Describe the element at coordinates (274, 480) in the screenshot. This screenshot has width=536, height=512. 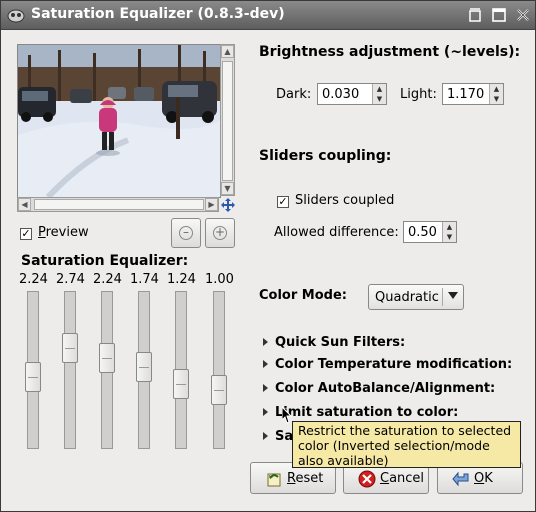
I see `reset-icon` at that location.